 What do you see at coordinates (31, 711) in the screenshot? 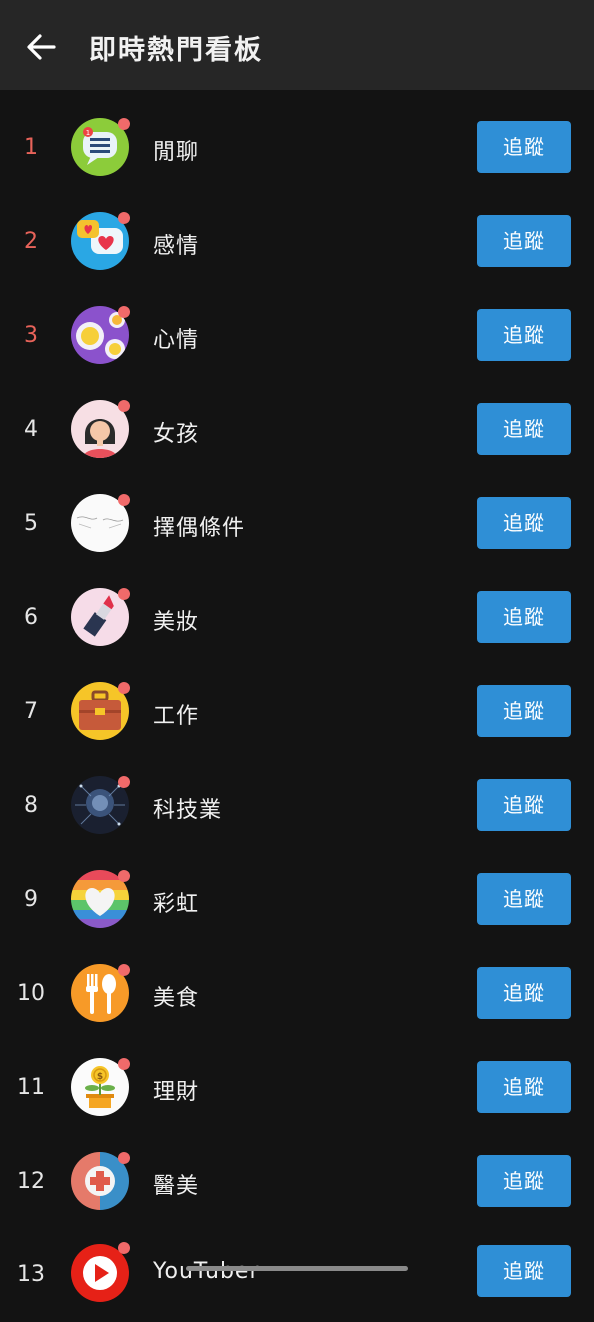
I see `board-rank: 7` at bounding box center [31, 711].